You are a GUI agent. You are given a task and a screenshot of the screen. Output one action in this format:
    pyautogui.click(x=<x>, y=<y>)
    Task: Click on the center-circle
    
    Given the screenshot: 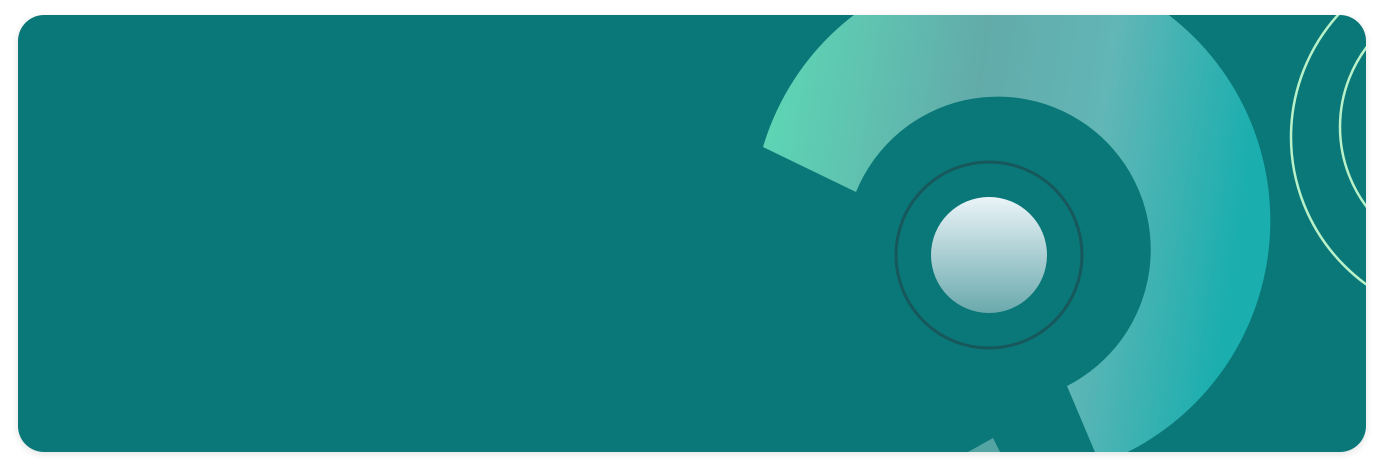 What is the action you would take?
    pyautogui.click(x=989, y=255)
    